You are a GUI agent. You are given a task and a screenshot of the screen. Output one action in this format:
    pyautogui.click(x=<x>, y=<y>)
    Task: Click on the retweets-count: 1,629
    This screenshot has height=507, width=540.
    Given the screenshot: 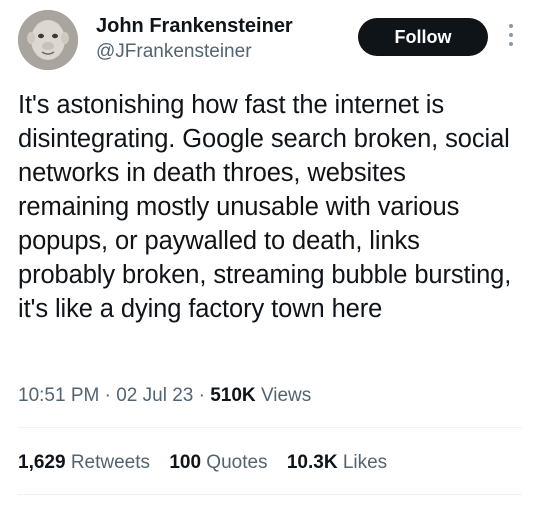 What is the action you would take?
    pyautogui.click(x=42, y=462)
    